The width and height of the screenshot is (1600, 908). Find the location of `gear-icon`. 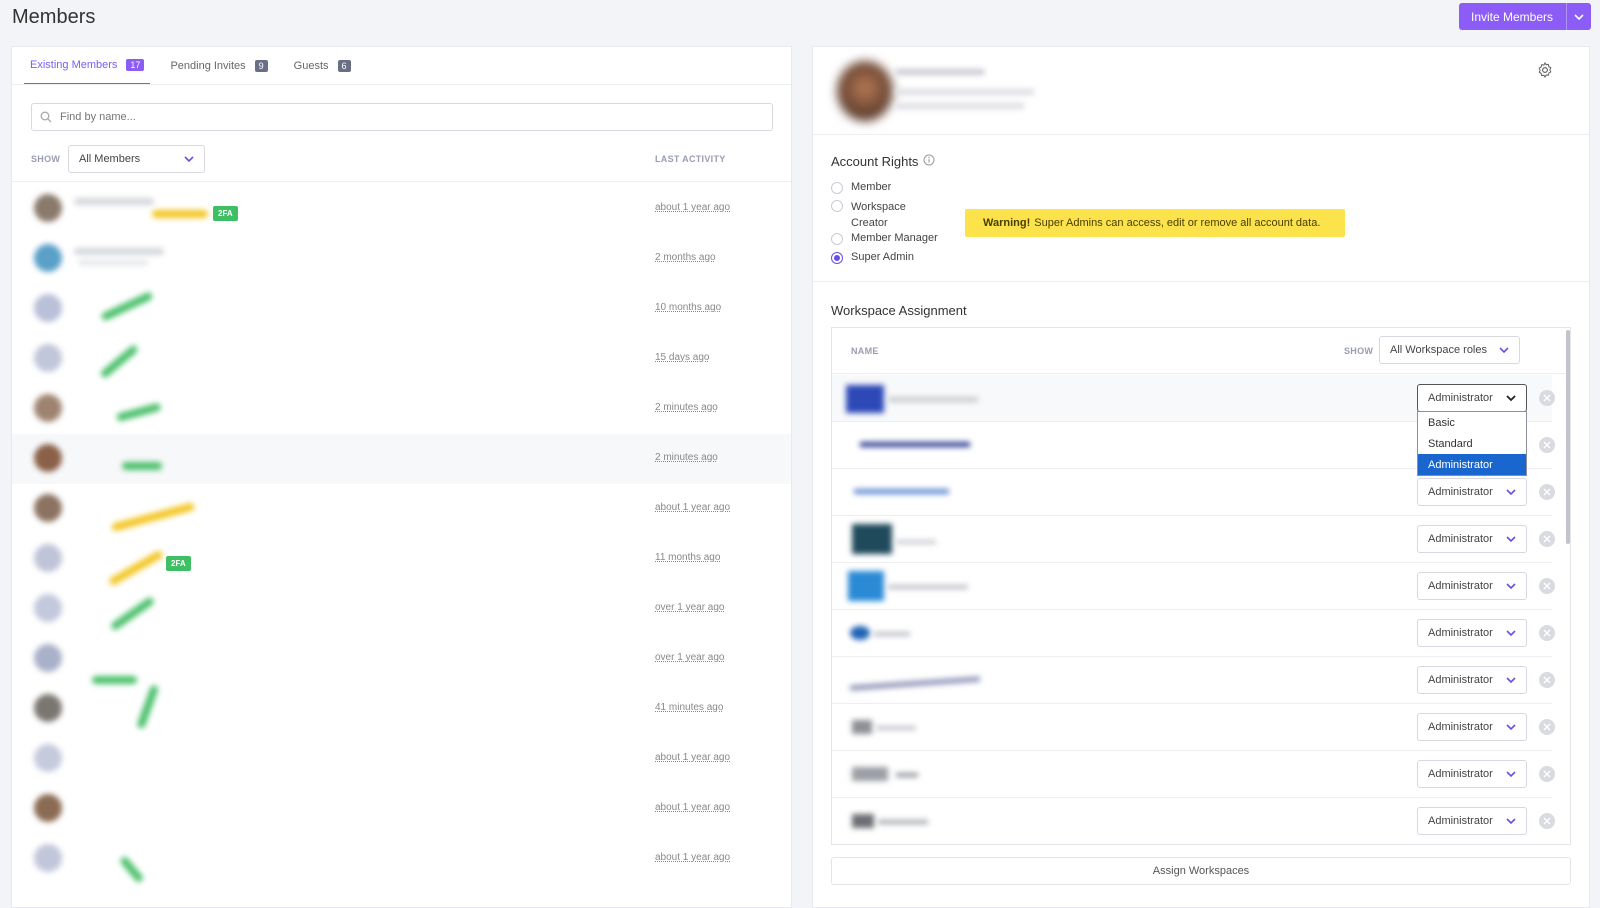

gear-icon is located at coordinates (1545, 71).